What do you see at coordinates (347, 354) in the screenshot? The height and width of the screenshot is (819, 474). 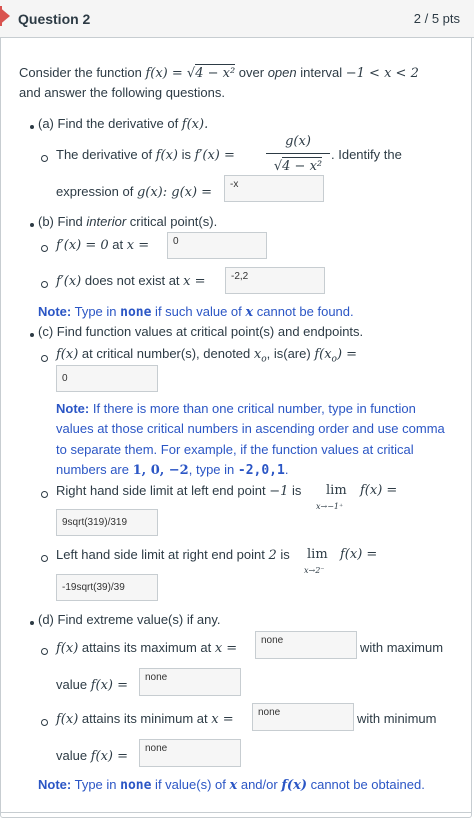 I see `critical-eq-2: ) =` at bounding box center [347, 354].